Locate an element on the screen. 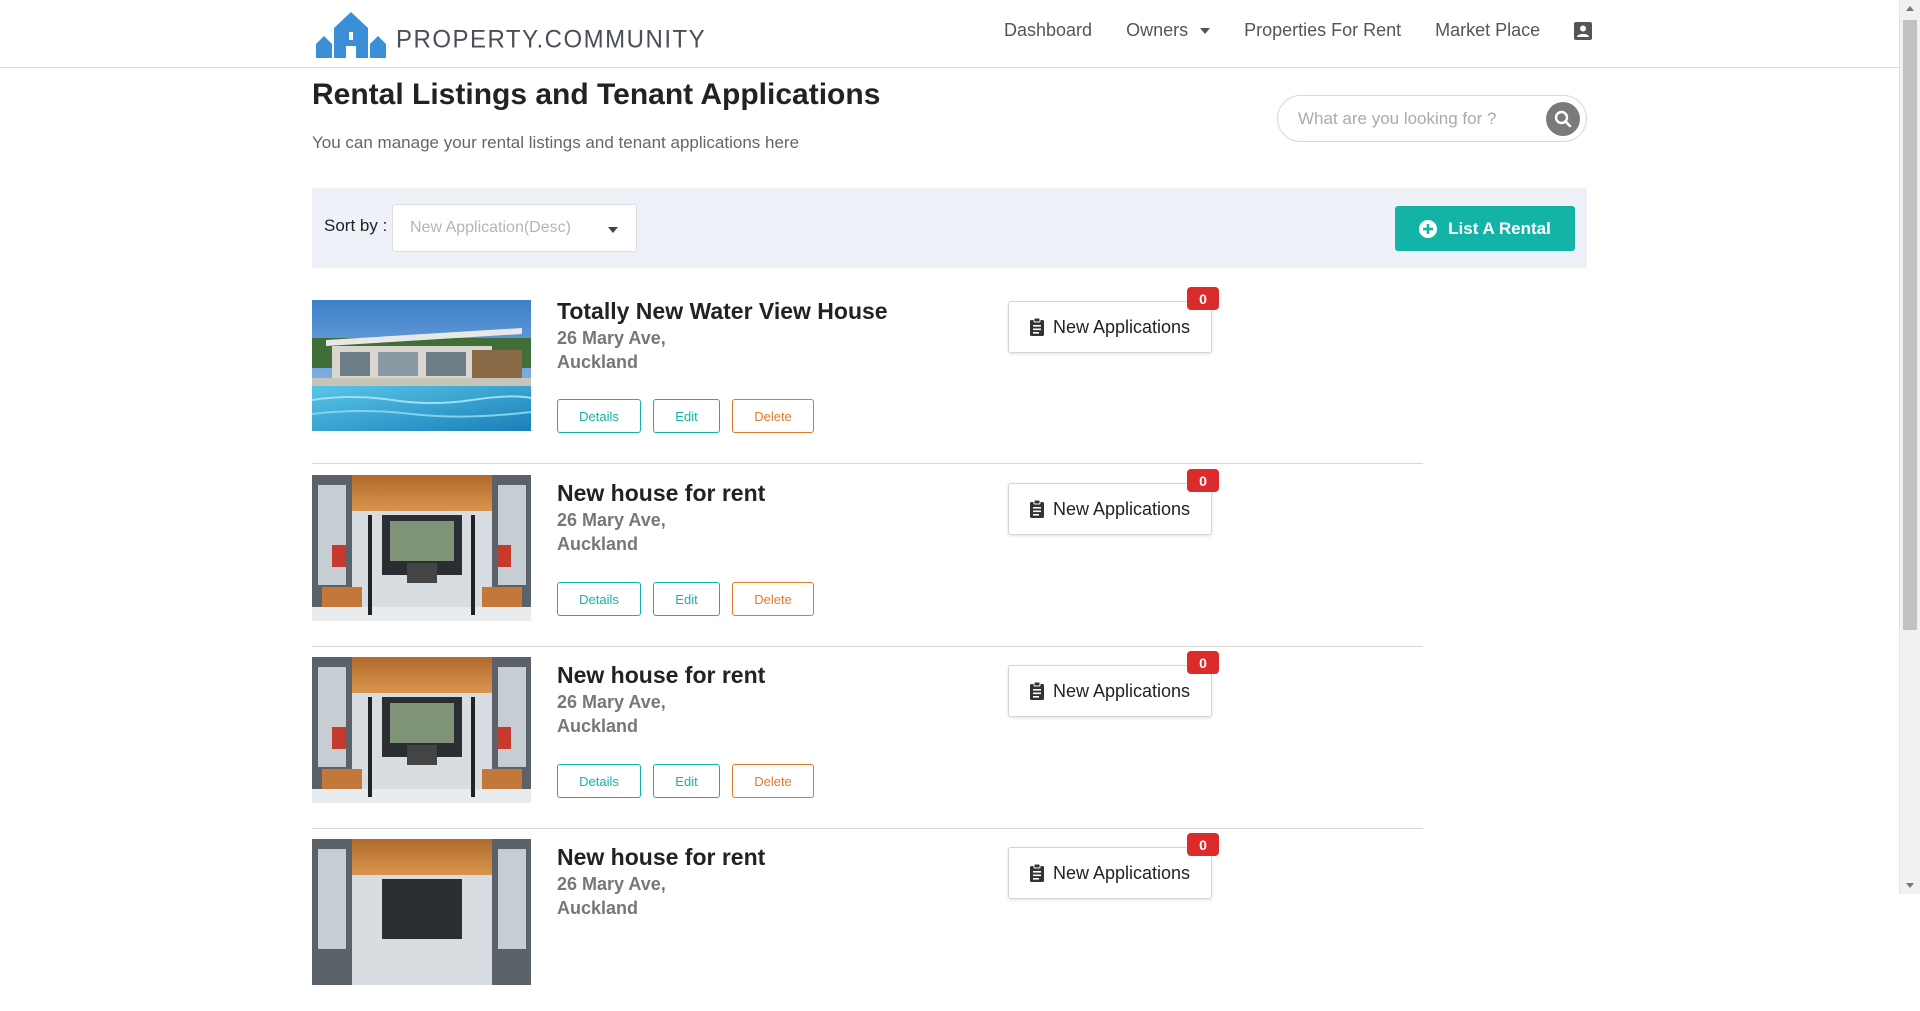  nav-properties-for-rent: Properties For Rent is located at coordinates (1322, 30).